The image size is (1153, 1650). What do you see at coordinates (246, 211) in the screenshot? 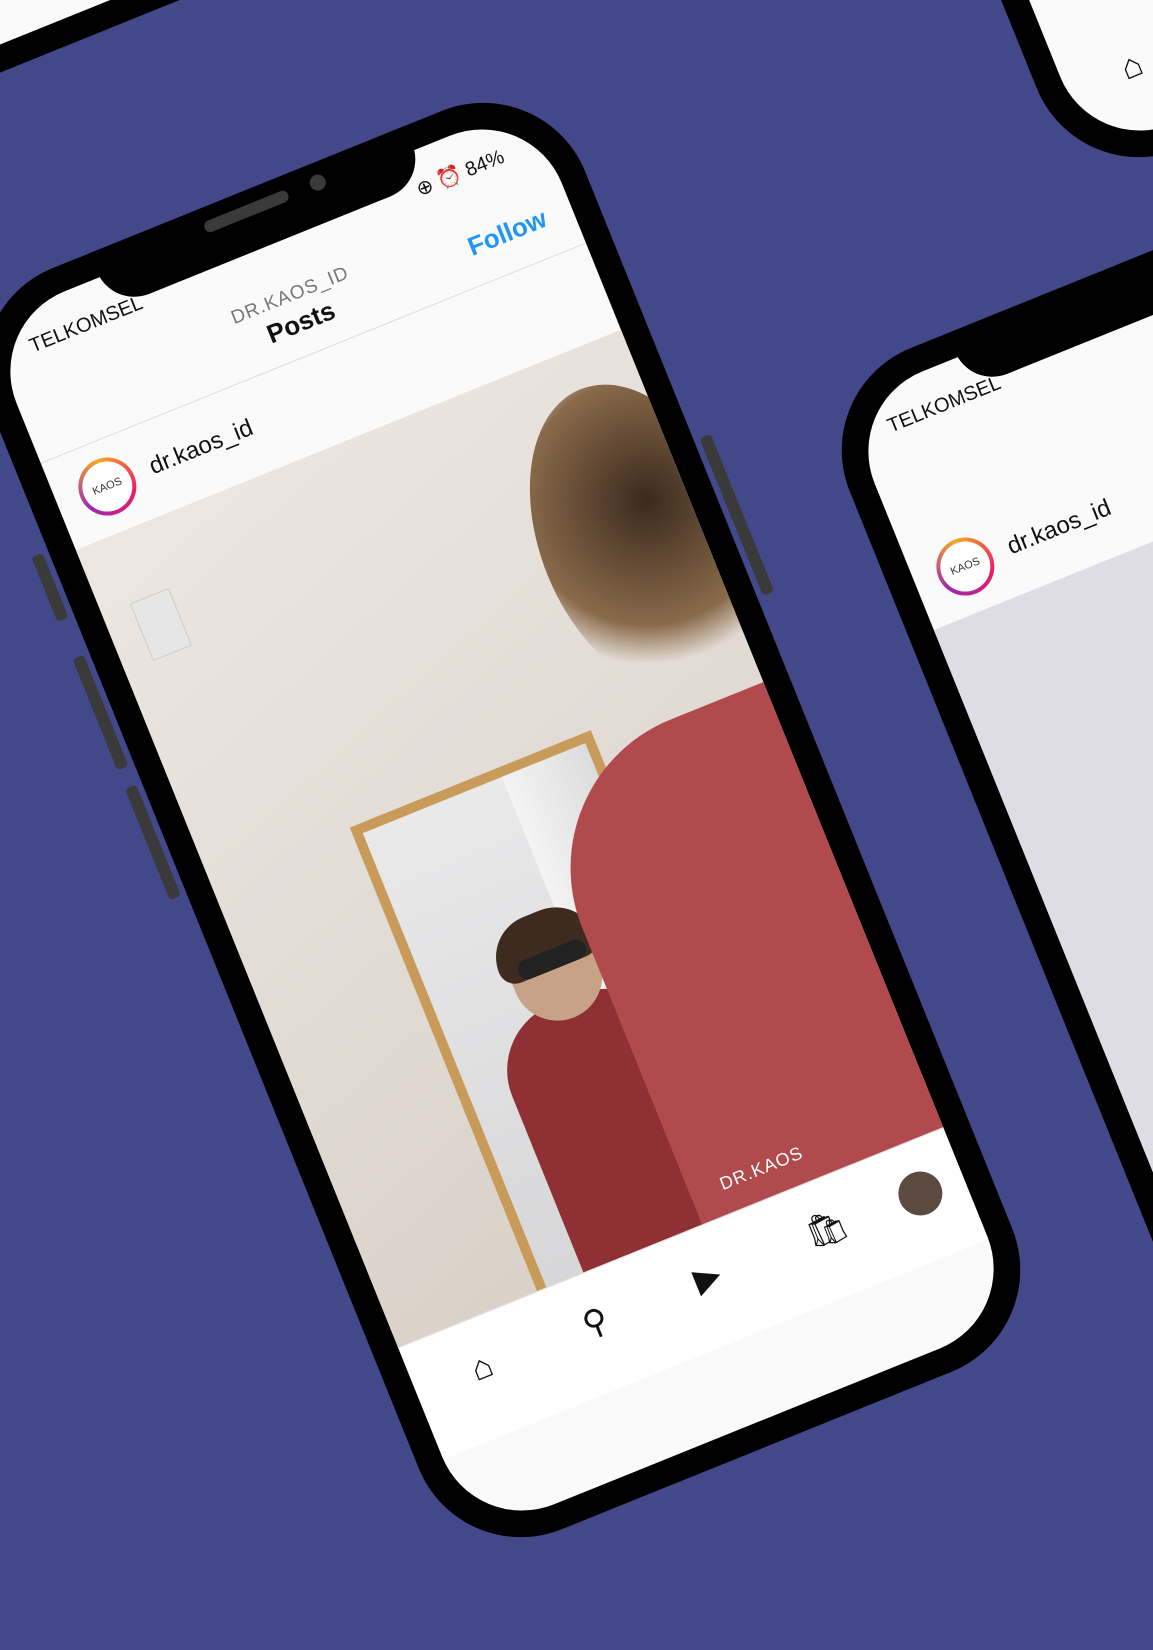
I see `speaker-grille` at bounding box center [246, 211].